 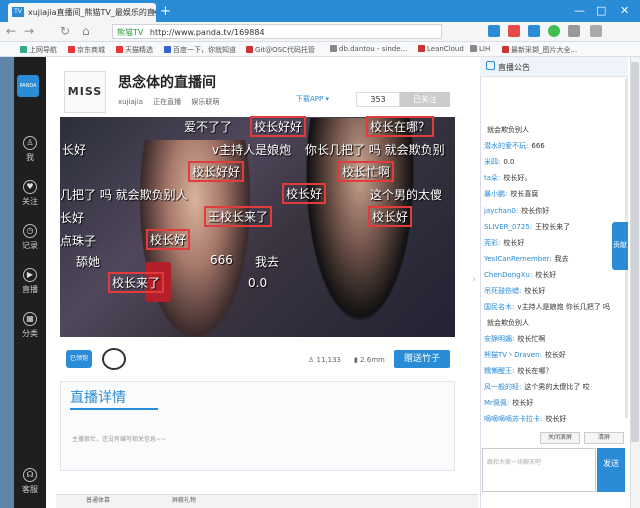 What do you see at coordinates (525, 355) in the screenshot?
I see `chat-message: 熊猫TV丶Draven: 校长好` at bounding box center [525, 355].